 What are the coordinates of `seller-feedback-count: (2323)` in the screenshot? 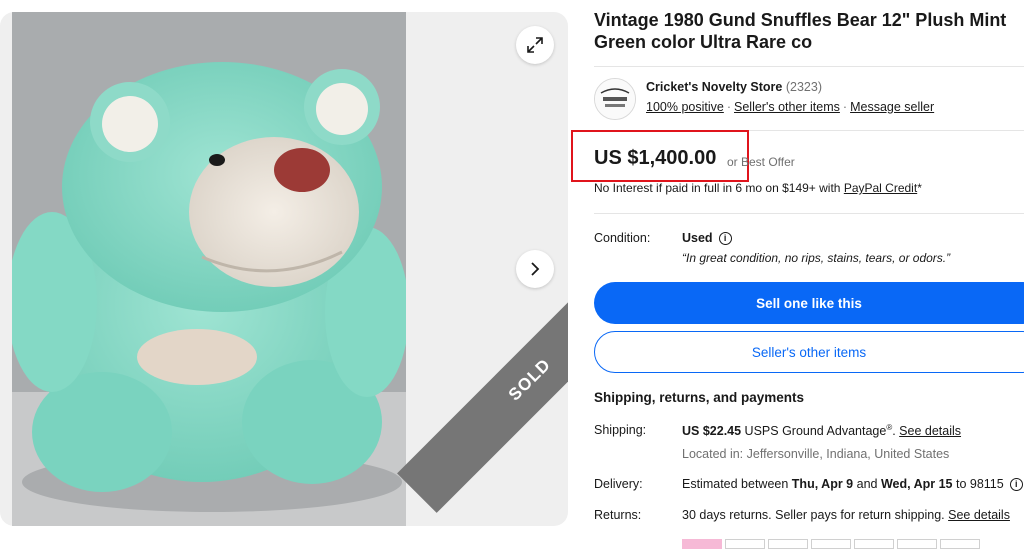 It's located at (803, 87).